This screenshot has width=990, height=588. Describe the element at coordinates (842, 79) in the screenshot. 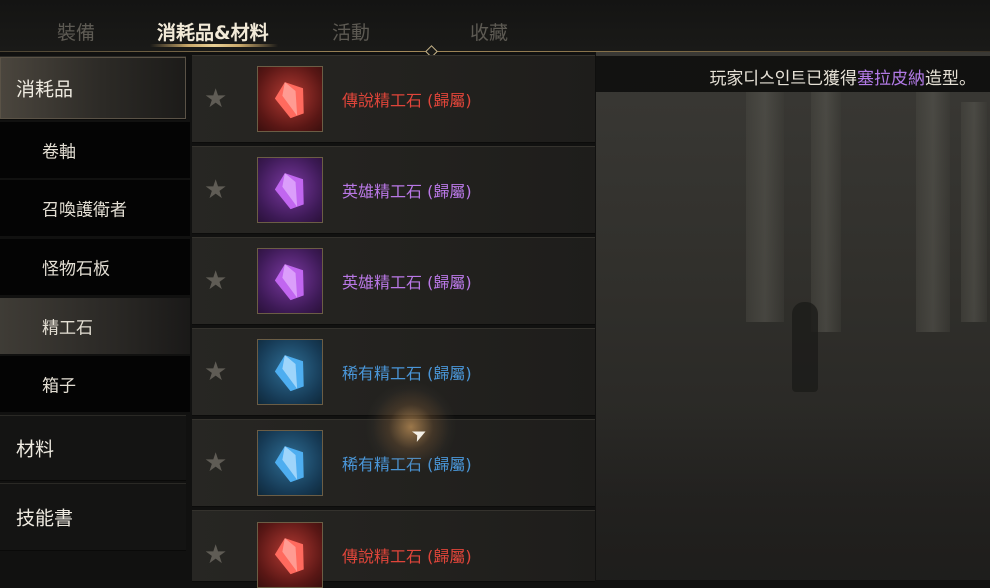

I see `notification-text: 玩家디스인트已獲得塞拉皮納造型。` at that location.